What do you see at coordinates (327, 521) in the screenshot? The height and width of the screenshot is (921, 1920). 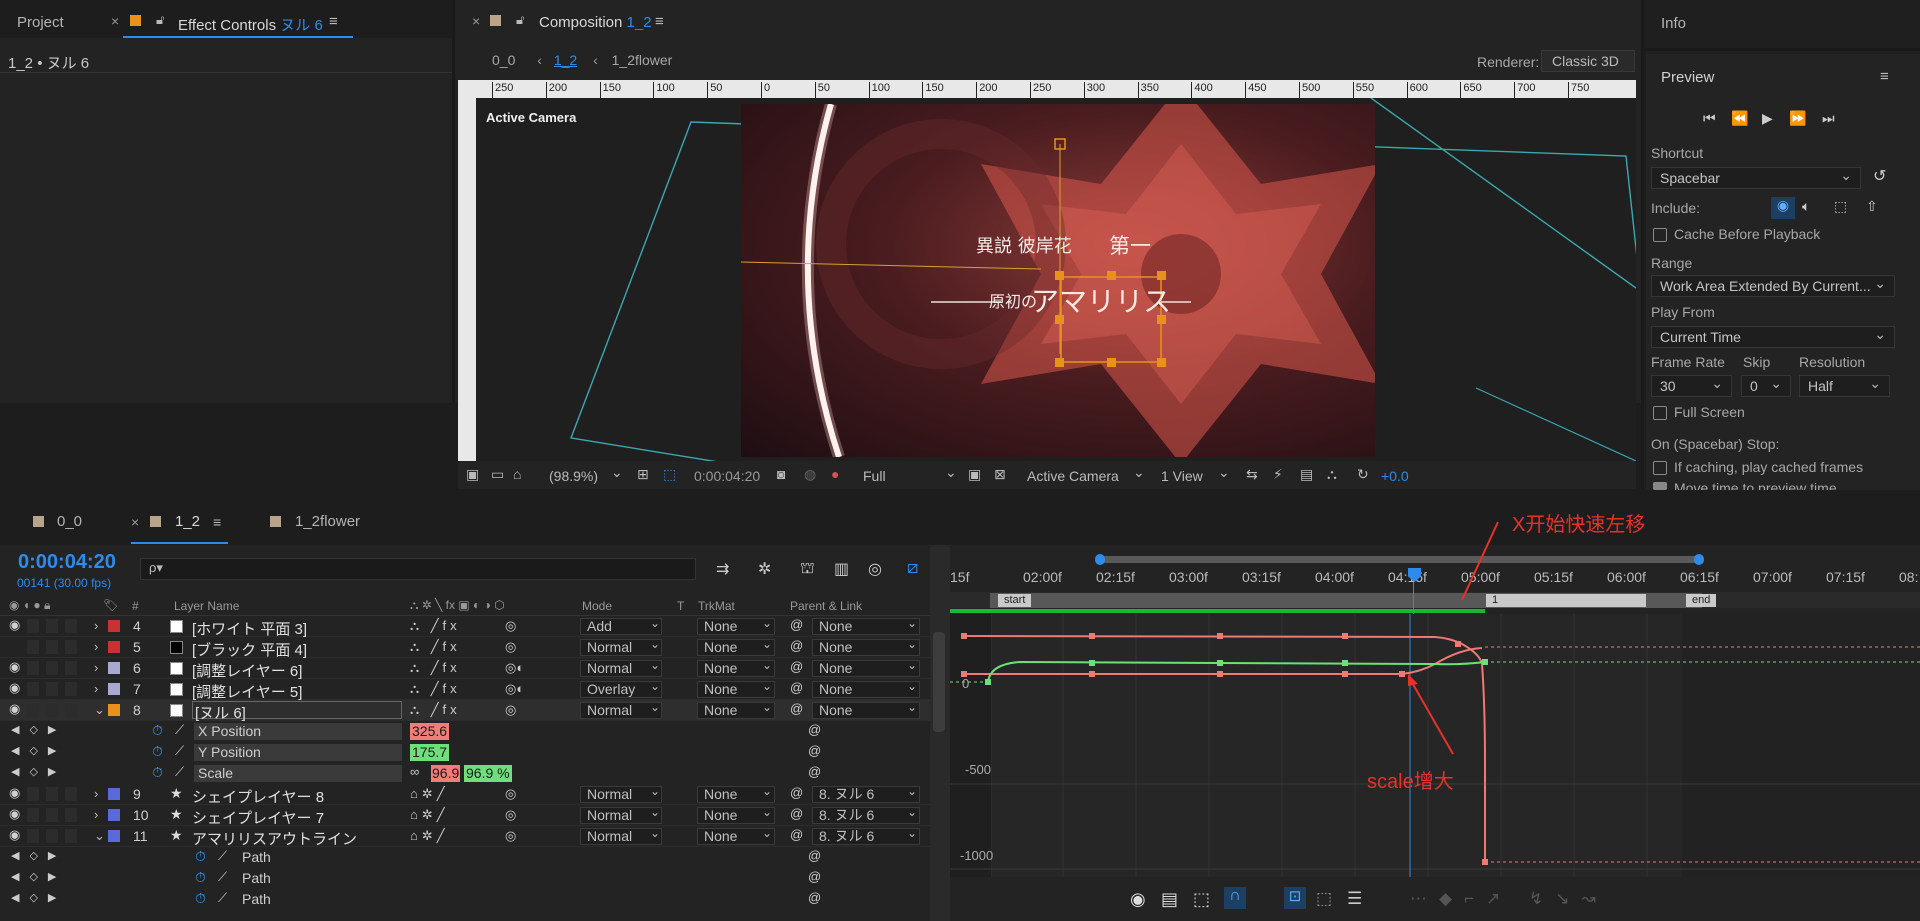 I see `timeline-tab-1-2flower: 1_2flower` at bounding box center [327, 521].